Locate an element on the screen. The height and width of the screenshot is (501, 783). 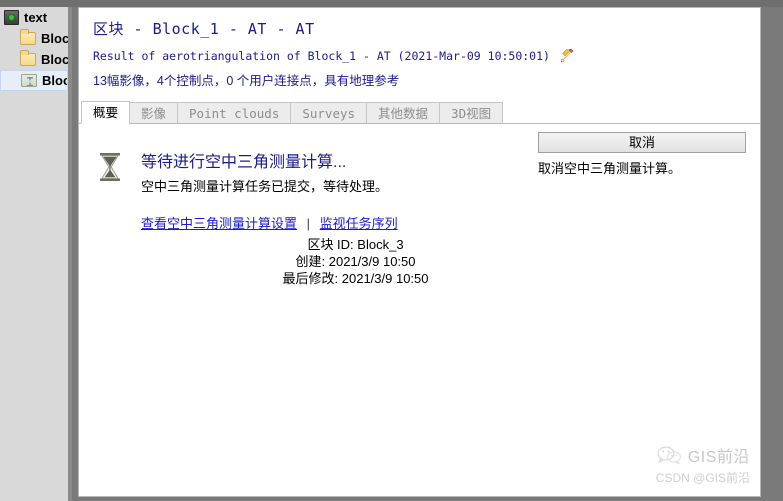
tab-bar: 概要 影像 Point clouds Surveys 其他数据 3D视图 is located at coordinates (419, 112).